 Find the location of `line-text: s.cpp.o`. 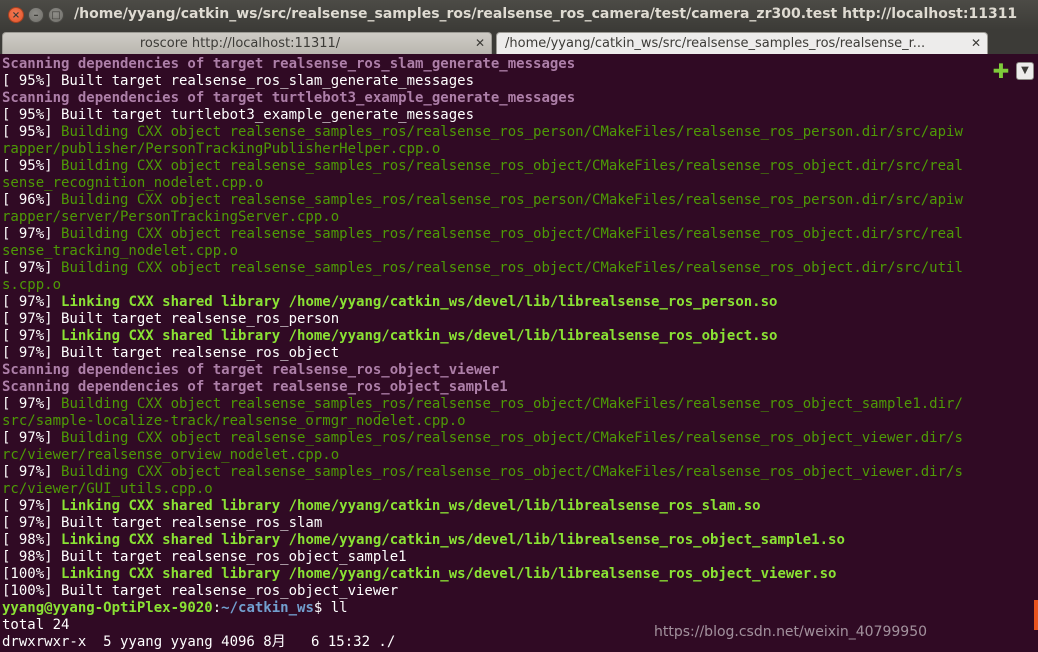

line-text: s.cpp.o is located at coordinates (32, 285).